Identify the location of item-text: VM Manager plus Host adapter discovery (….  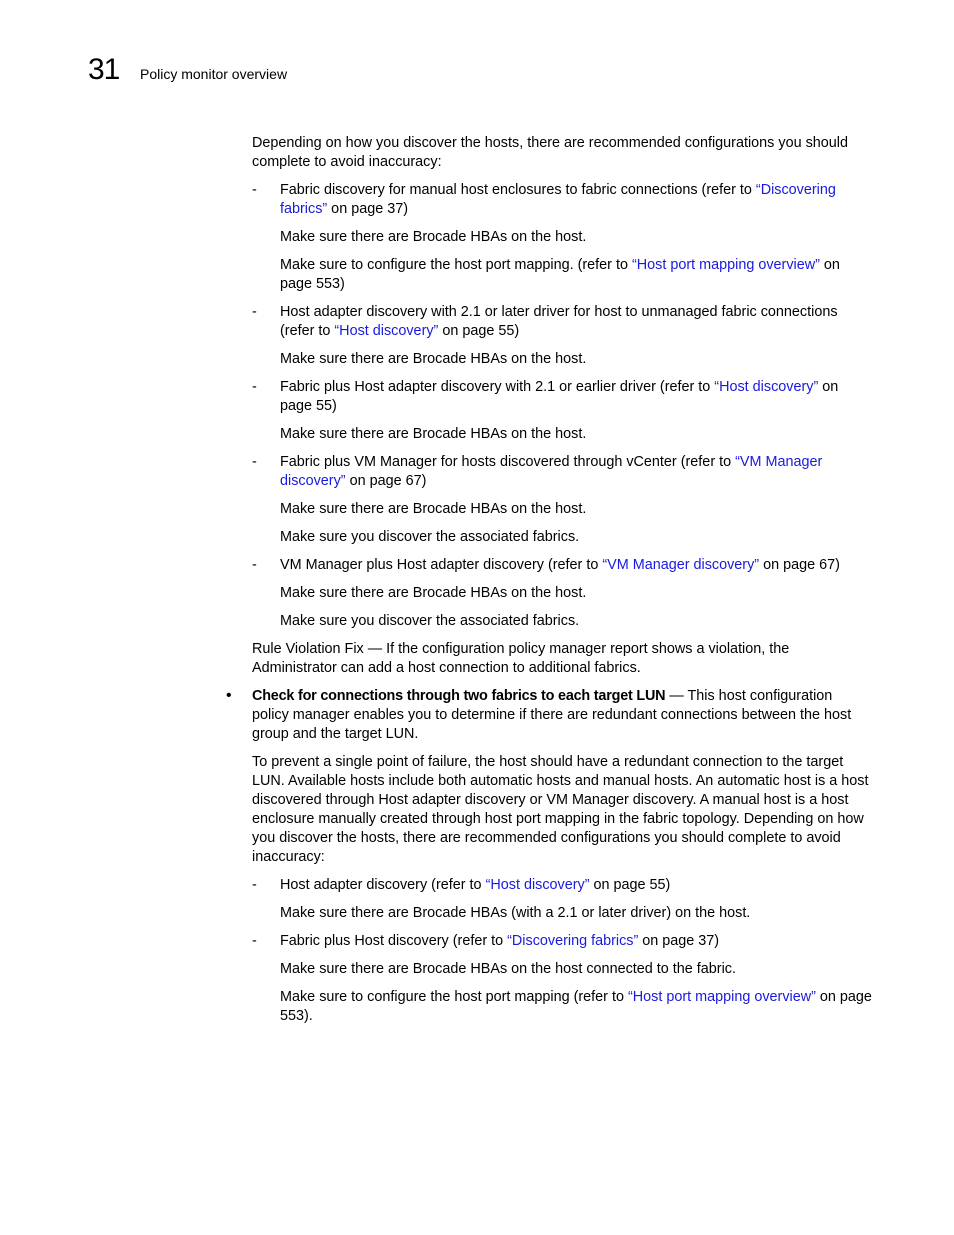
(441, 565).